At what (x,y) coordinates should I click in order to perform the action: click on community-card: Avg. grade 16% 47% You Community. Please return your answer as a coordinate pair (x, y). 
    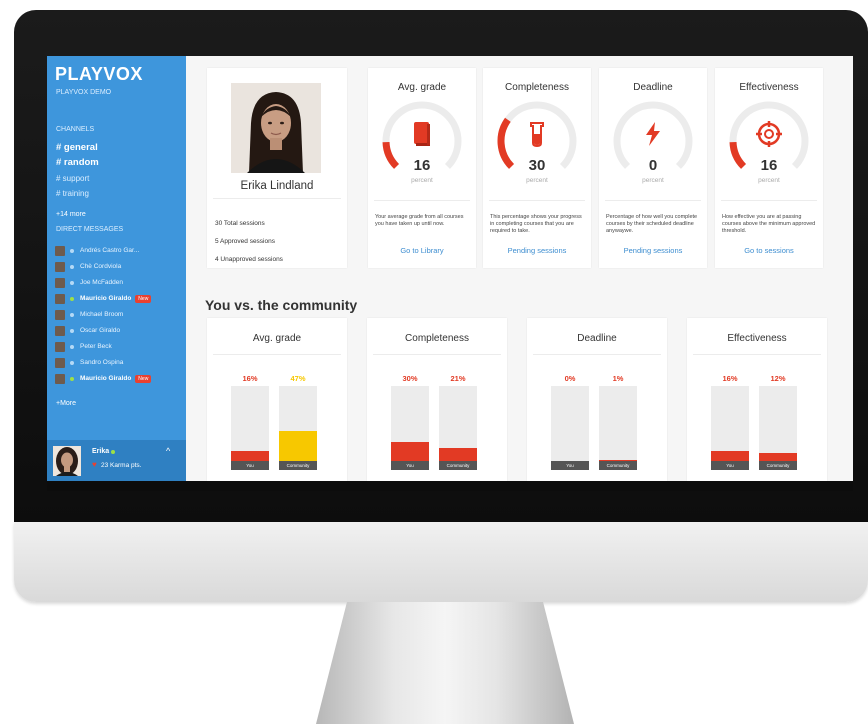
    Looking at the image, I should click on (277, 399).